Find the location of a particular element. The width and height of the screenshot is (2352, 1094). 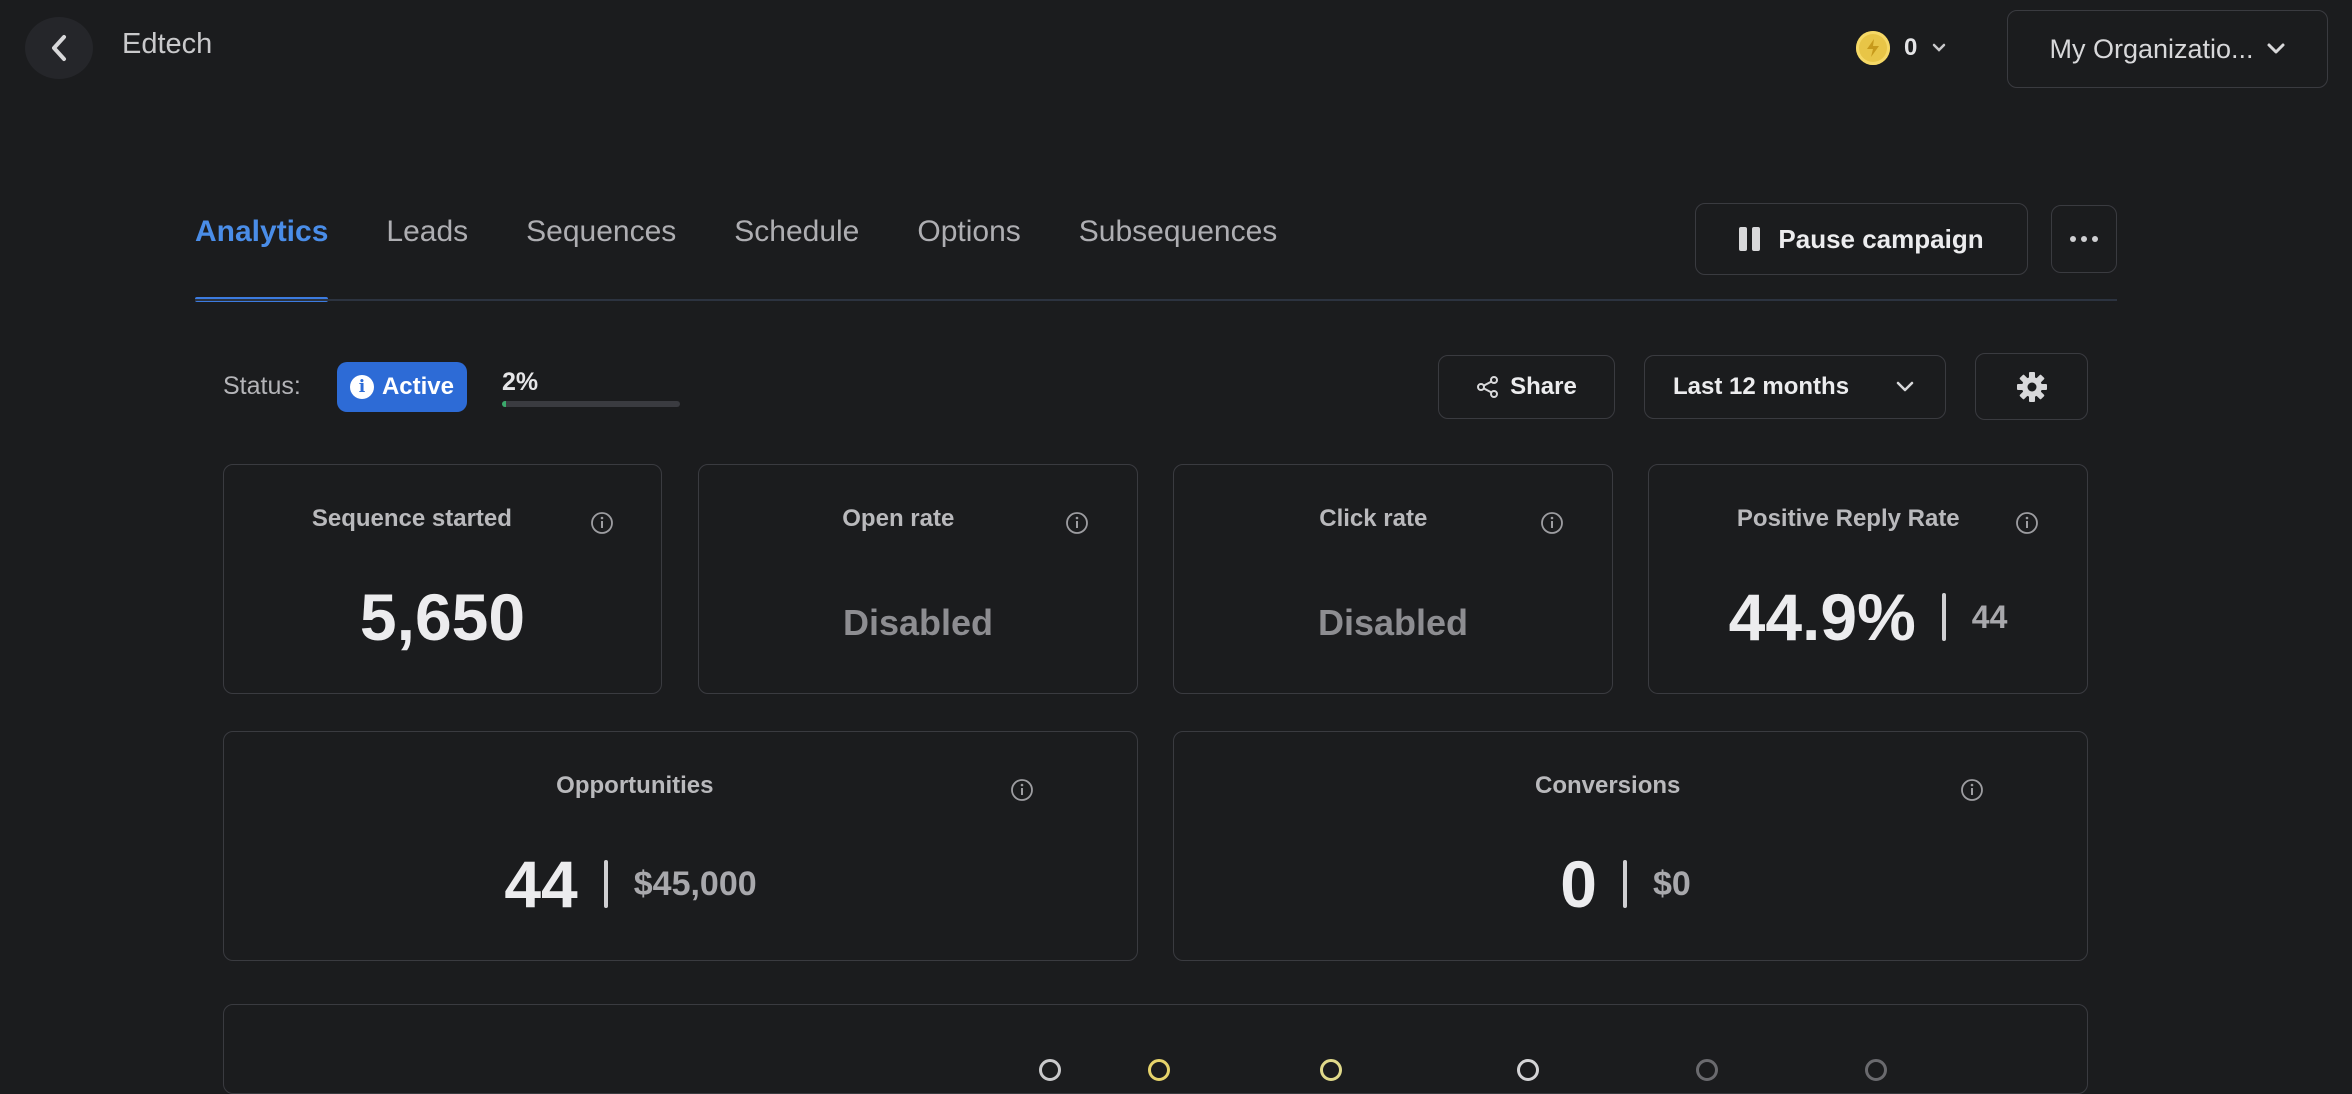

metric-card-open-rate: Open rate Disabled is located at coordinates (918, 579).